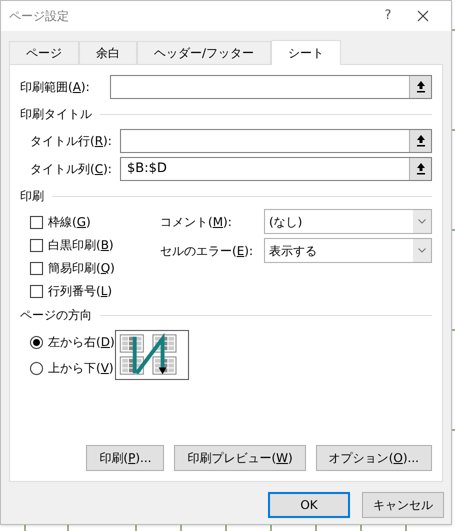 The height and width of the screenshot is (531, 455). I want to click on field-label: 印刷範囲(A):, so click(55, 87).